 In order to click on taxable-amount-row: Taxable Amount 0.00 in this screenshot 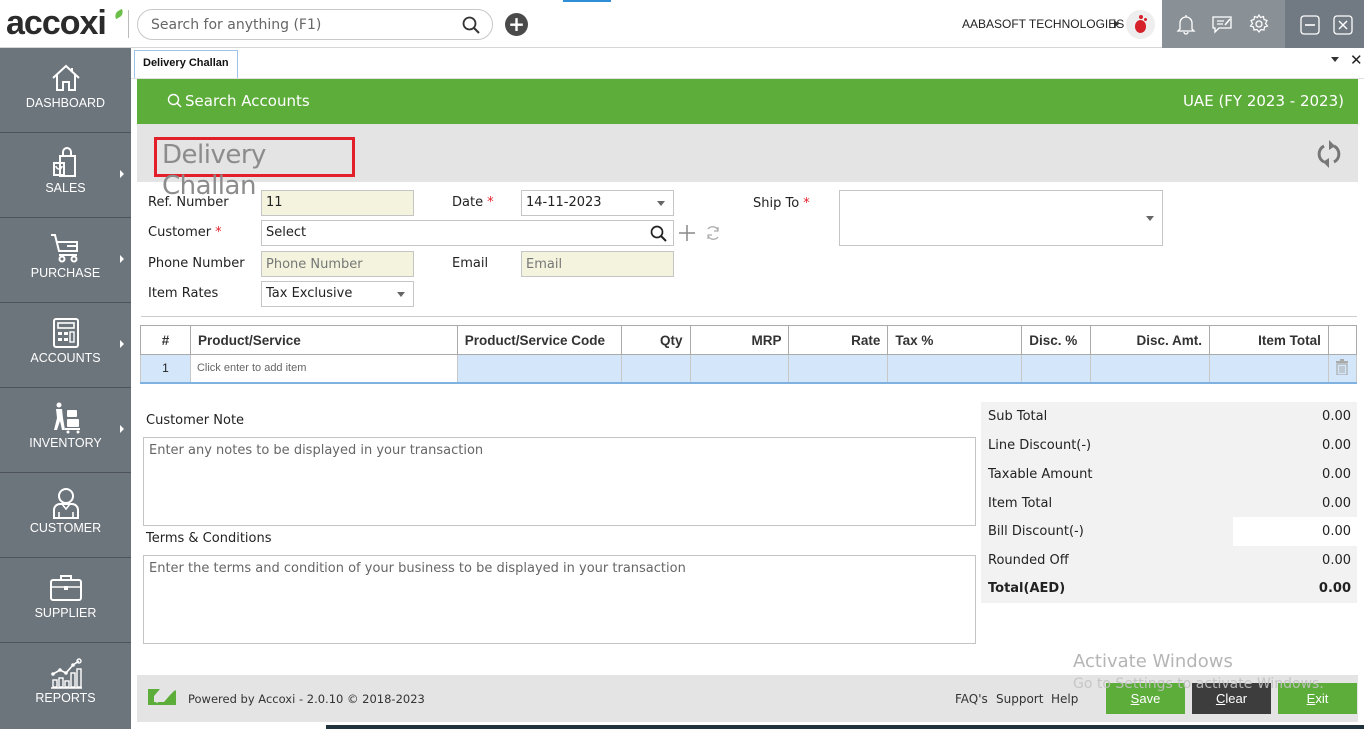, I will do `click(1169, 474)`.